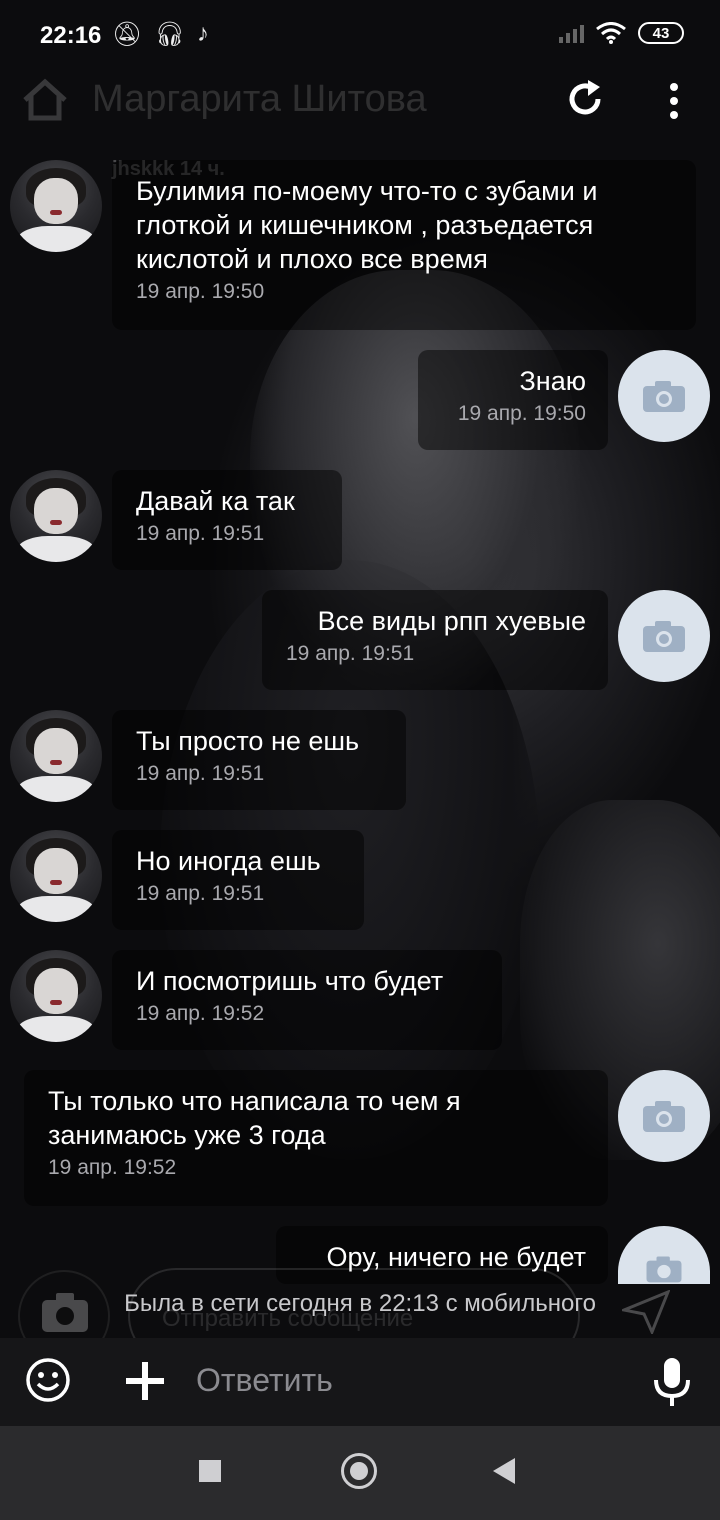 This screenshot has width=720, height=1520. What do you see at coordinates (259, 760) in the screenshot?
I see `message-bubble-incoming: Ты просто не ешь 19 апр. 19:51` at bounding box center [259, 760].